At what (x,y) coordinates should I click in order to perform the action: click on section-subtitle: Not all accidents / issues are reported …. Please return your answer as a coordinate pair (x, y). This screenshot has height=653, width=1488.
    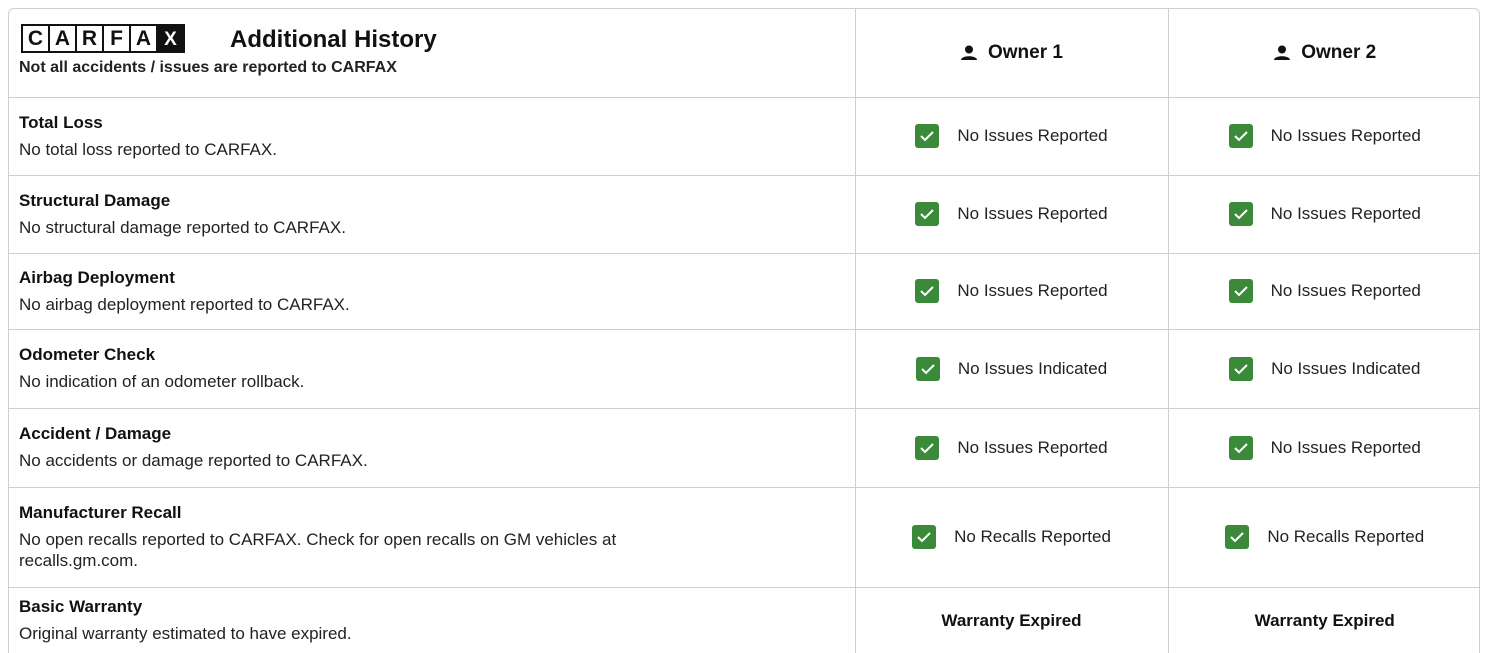
    Looking at the image, I should click on (208, 67).